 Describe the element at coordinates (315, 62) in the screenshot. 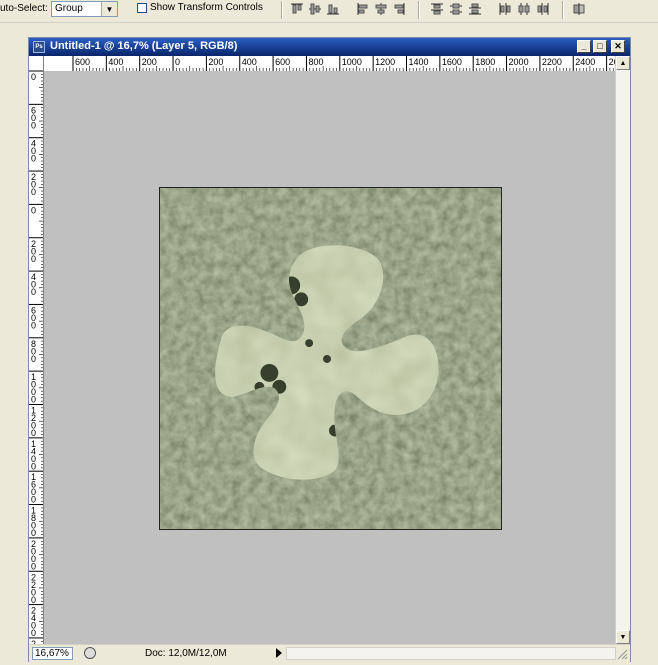

I see `h-ruler-label: 800` at that location.